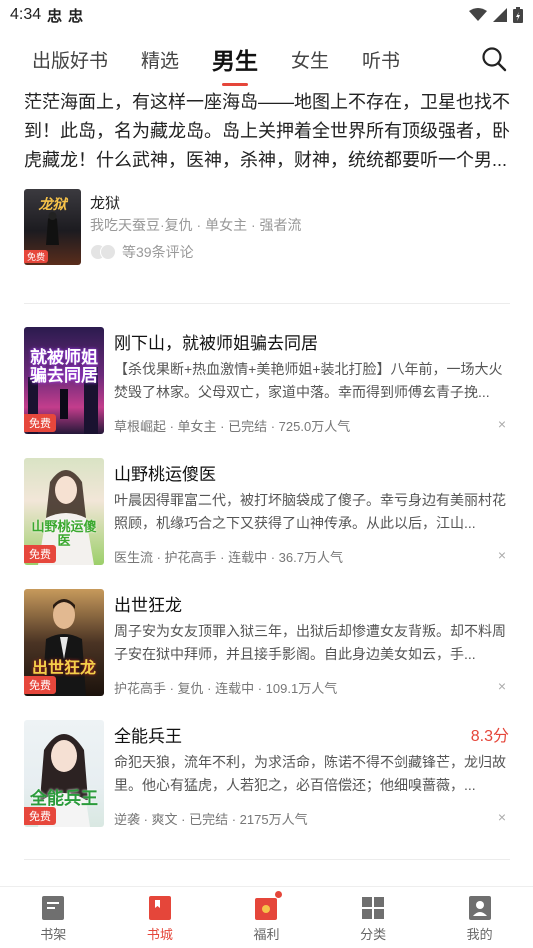  I want to click on book-cover: 全能兵王 免费, so click(64, 773).